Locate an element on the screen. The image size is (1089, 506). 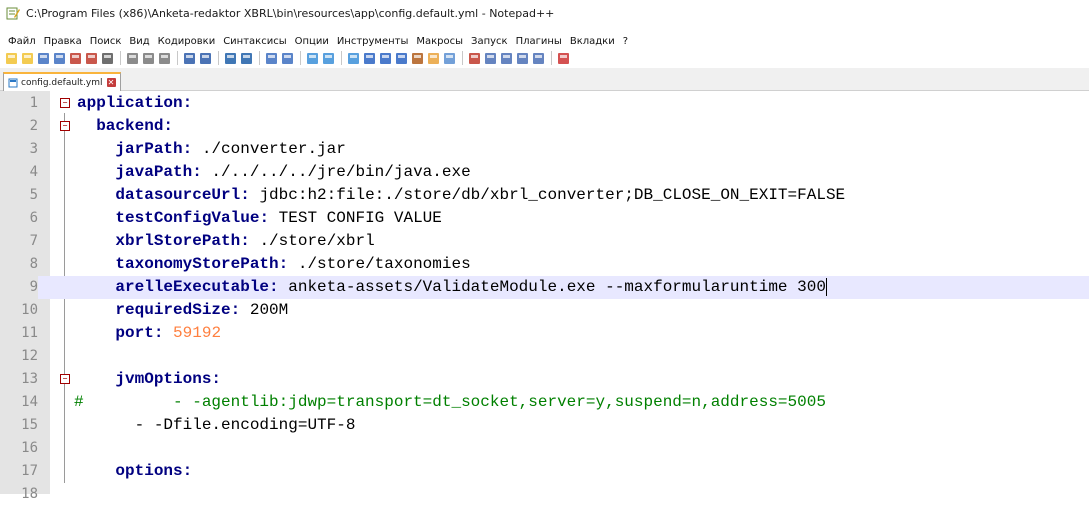
tab-close-icon: ✕ is located at coordinates (111, 82).